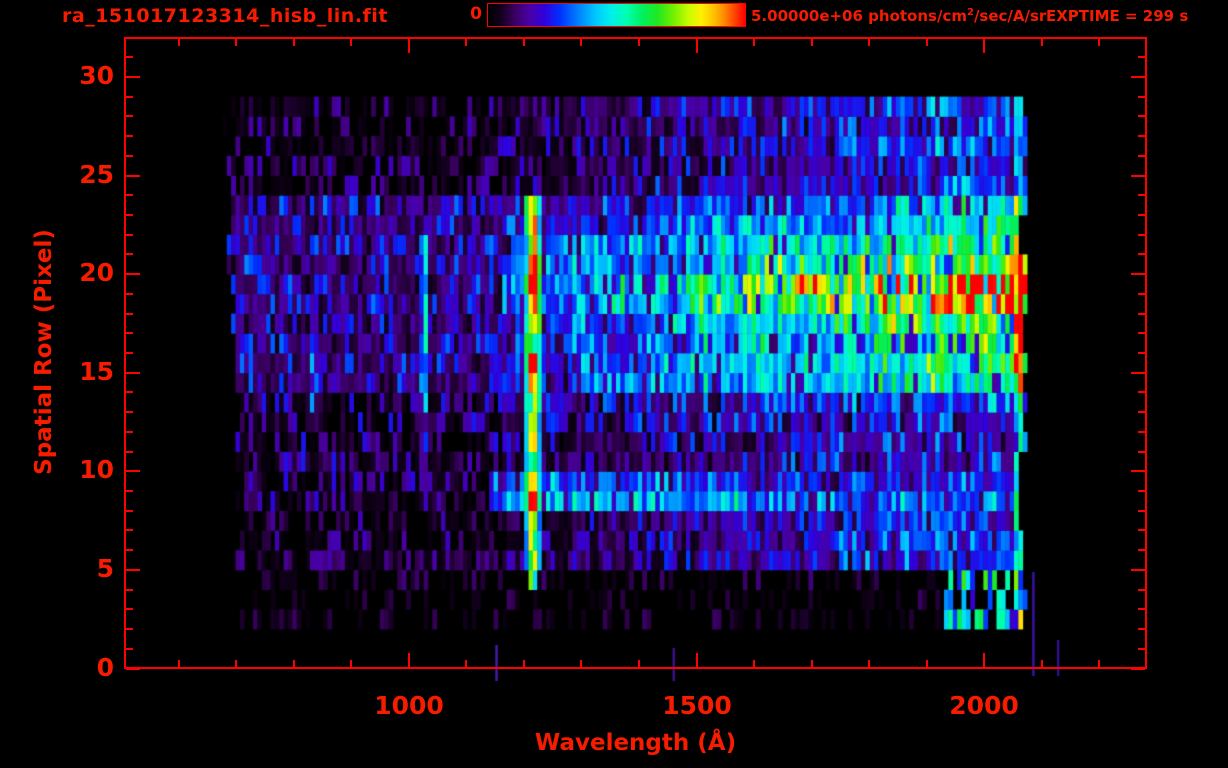  I want to click on y-tick-label: 30, so click(96, 75).